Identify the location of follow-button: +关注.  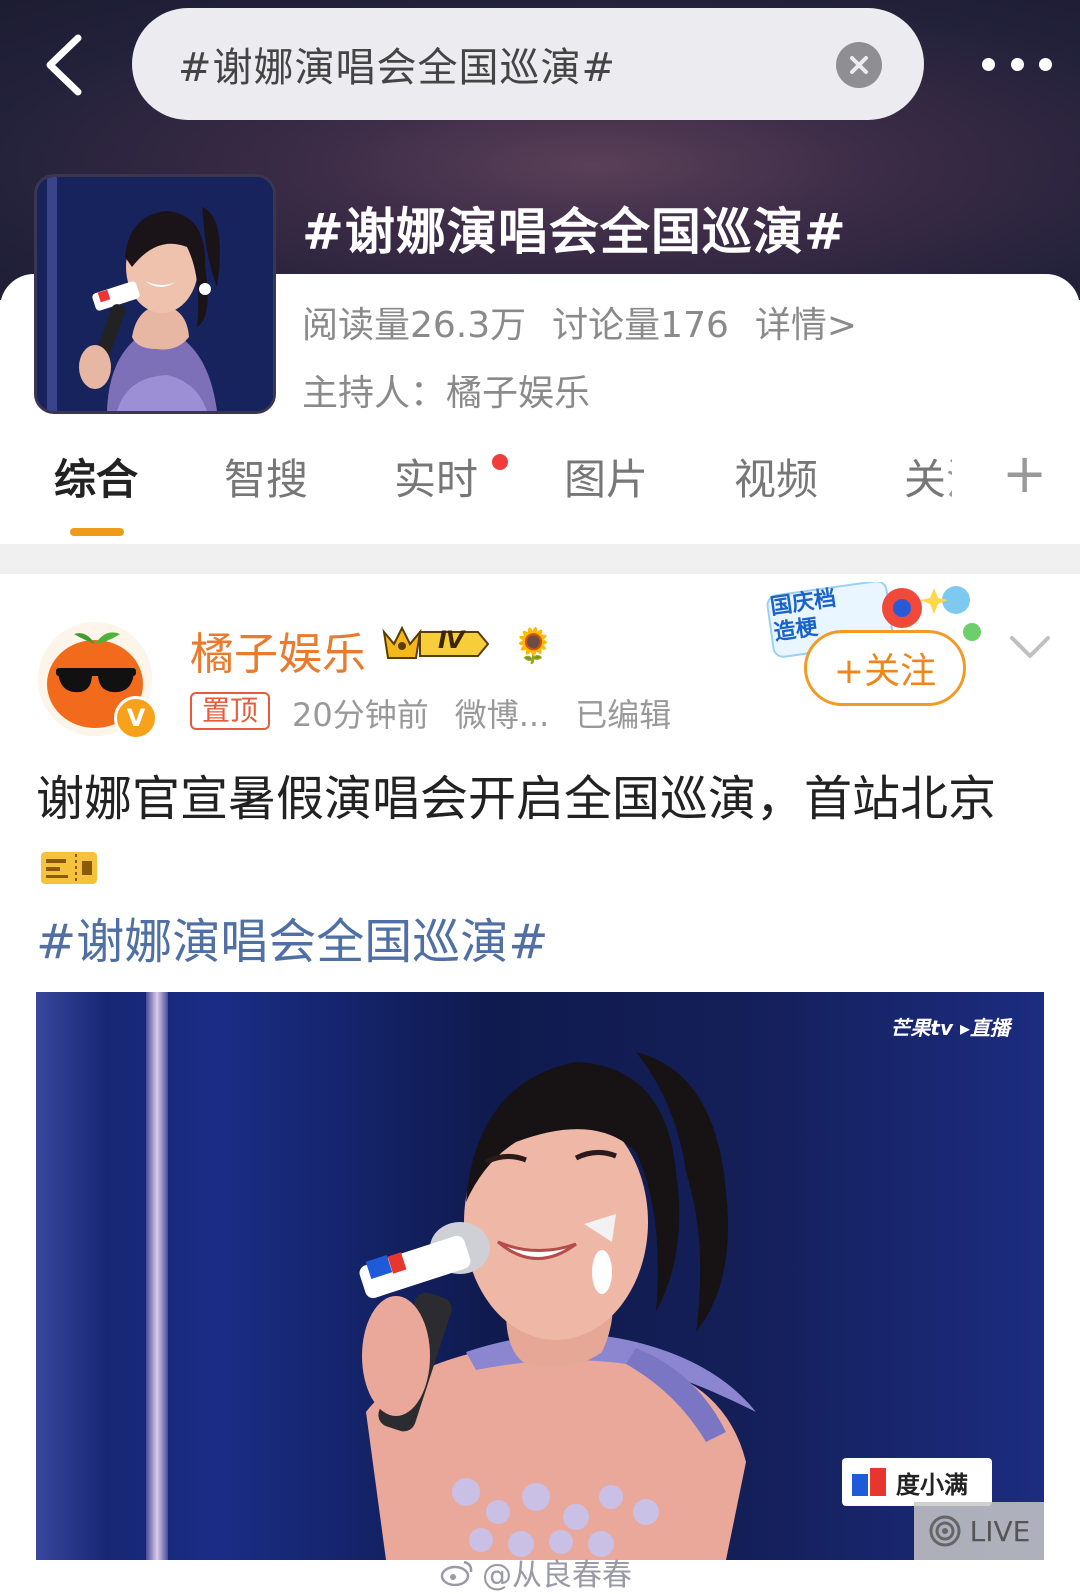
(885, 668).